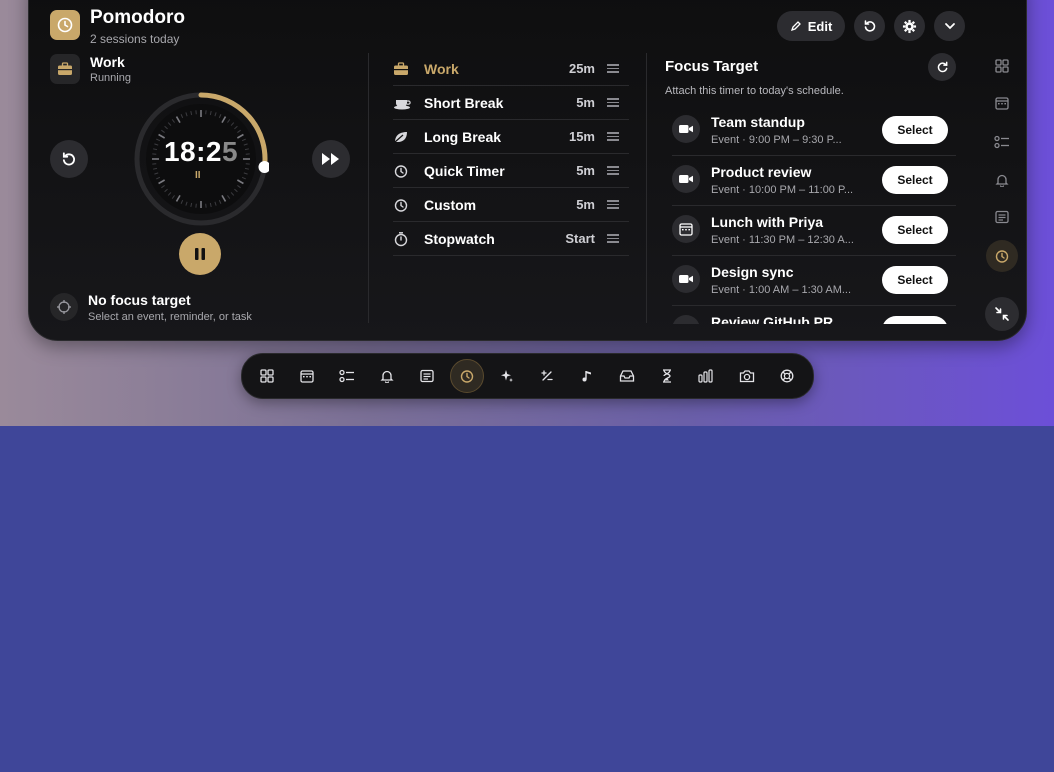 The height and width of the screenshot is (772, 1054). Describe the element at coordinates (707, 376) in the screenshot. I see `dock-bars-icon` at that location.